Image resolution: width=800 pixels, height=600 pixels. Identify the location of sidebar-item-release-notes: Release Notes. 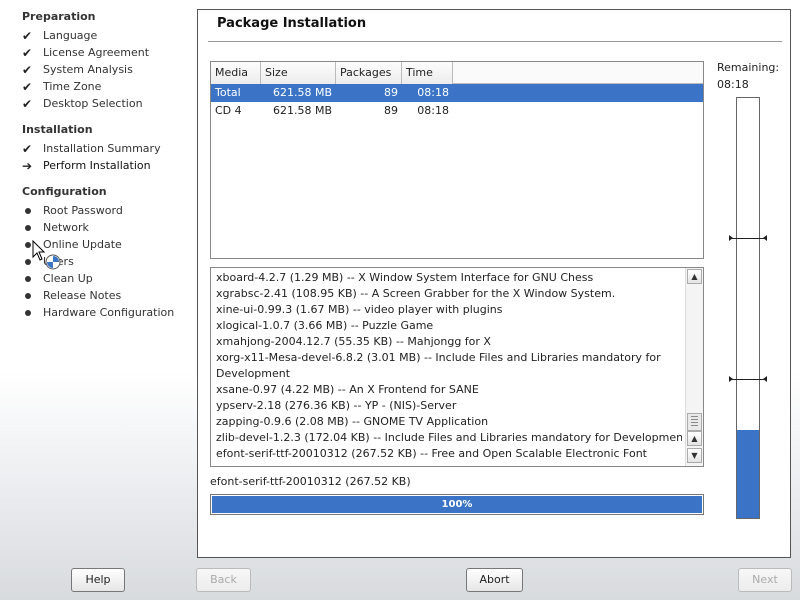
(71, 295).